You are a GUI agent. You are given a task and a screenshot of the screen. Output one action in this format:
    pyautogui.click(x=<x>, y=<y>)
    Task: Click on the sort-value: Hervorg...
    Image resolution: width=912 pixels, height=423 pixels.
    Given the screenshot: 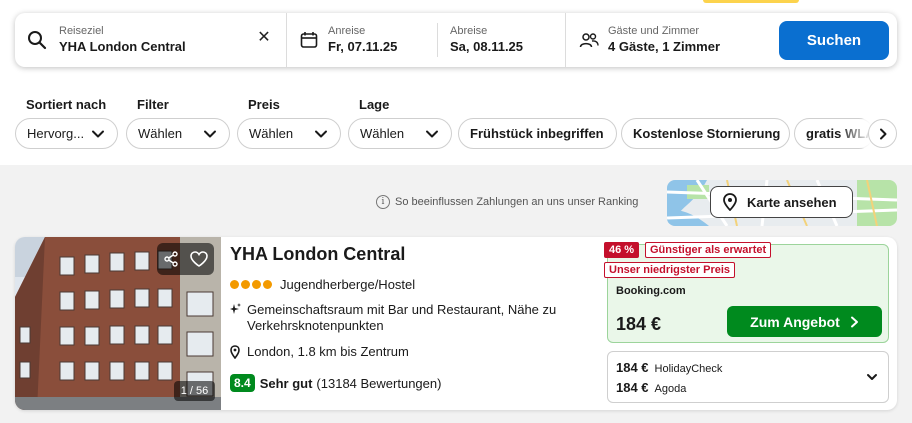 What is the action you would take?
    pyautogui.click(x=56, y=133)
    